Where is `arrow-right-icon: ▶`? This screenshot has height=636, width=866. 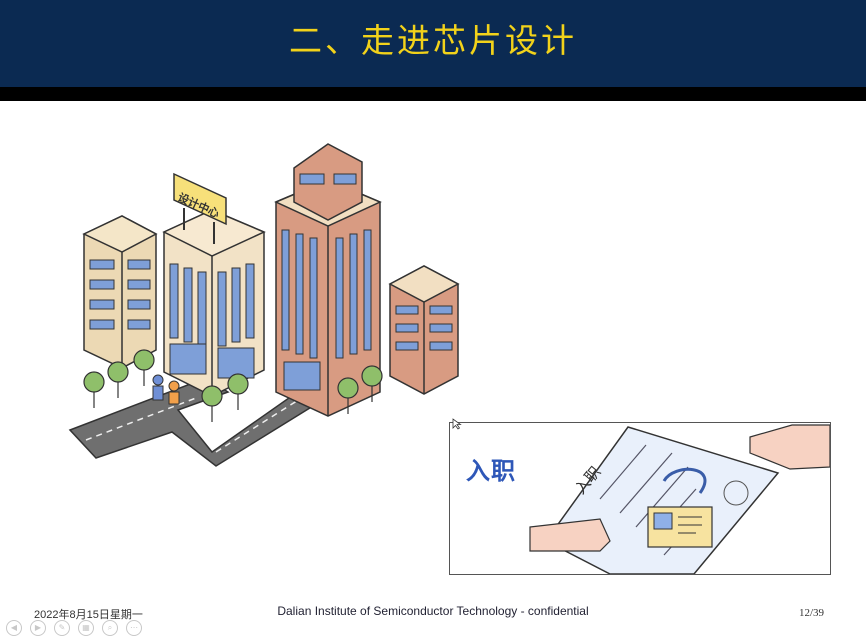
arrow-right-icon: ▶ is located at coordinates (38, 628).